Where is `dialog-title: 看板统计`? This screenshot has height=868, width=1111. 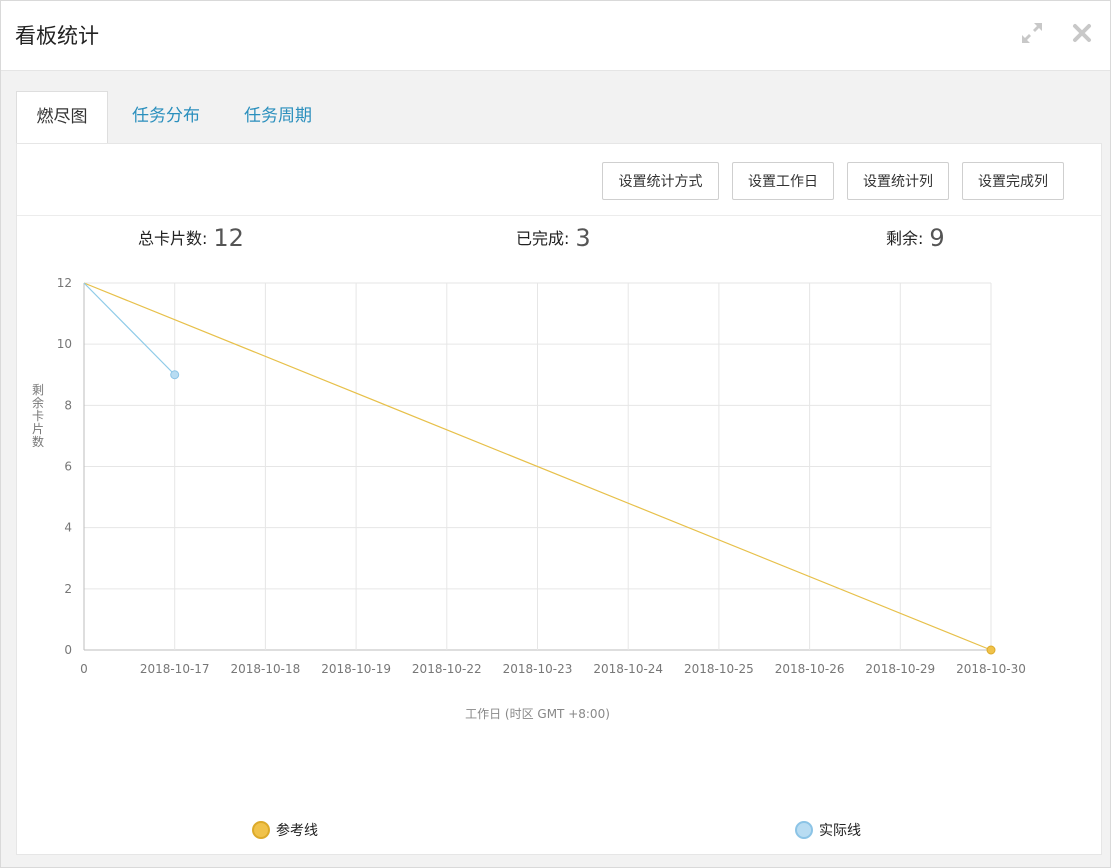
dialog-title: 看板统计 is located at coordinates (57, 36).